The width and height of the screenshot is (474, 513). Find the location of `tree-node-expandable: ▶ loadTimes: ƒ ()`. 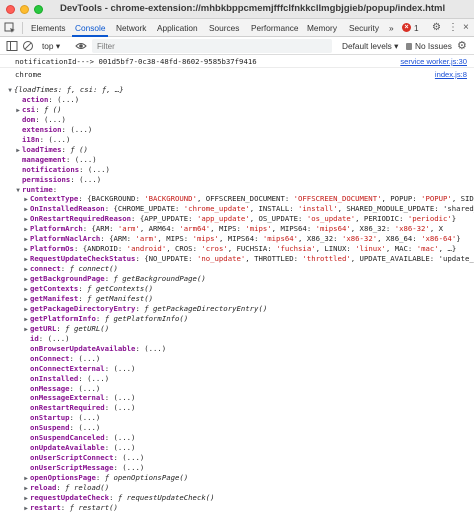

tree-node-expandable: ▶ loadTimes: ƒ () is located at coordinates (237, 150).